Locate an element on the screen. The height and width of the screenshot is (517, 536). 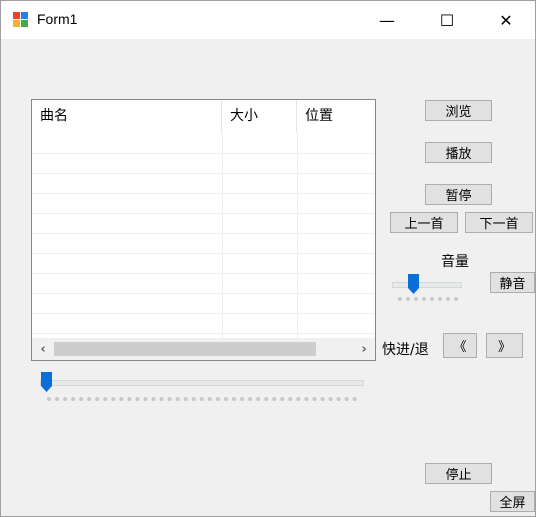
column-header-location: 位置 is located at coordinates (336, 116).